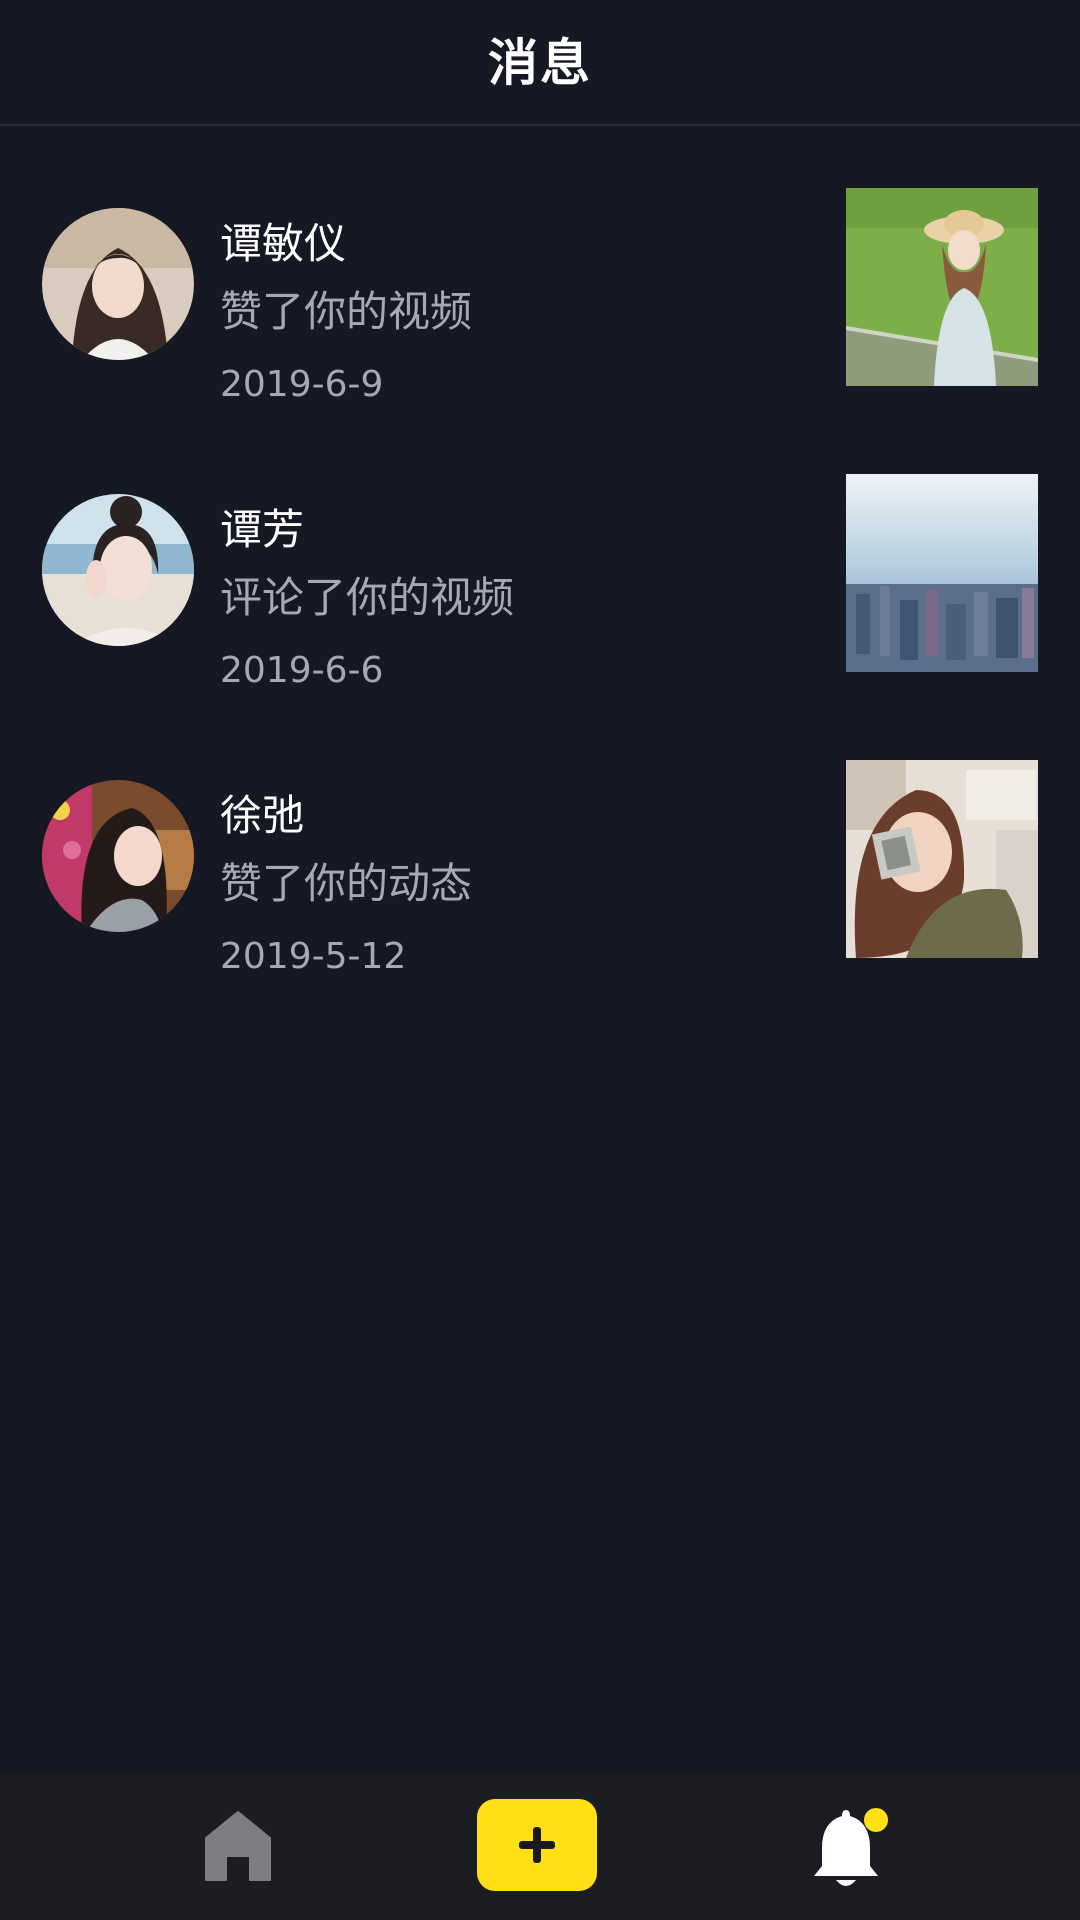  Describe the element at coordinates (367, 597) in the screenshot. I see `message-action: 评论了你的视频` at that location.